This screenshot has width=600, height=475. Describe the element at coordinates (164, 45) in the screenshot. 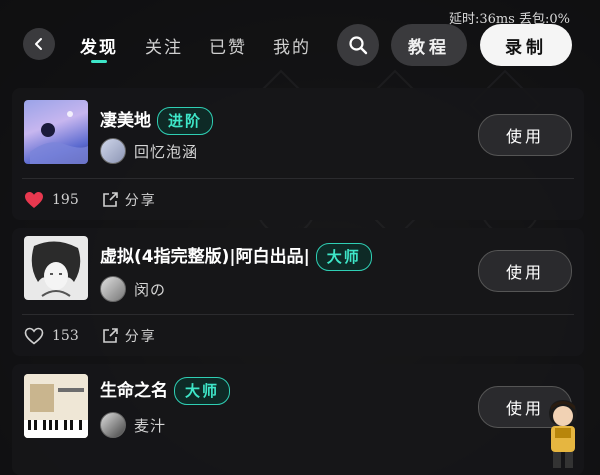

I see `tab-following: 关注` at that location.